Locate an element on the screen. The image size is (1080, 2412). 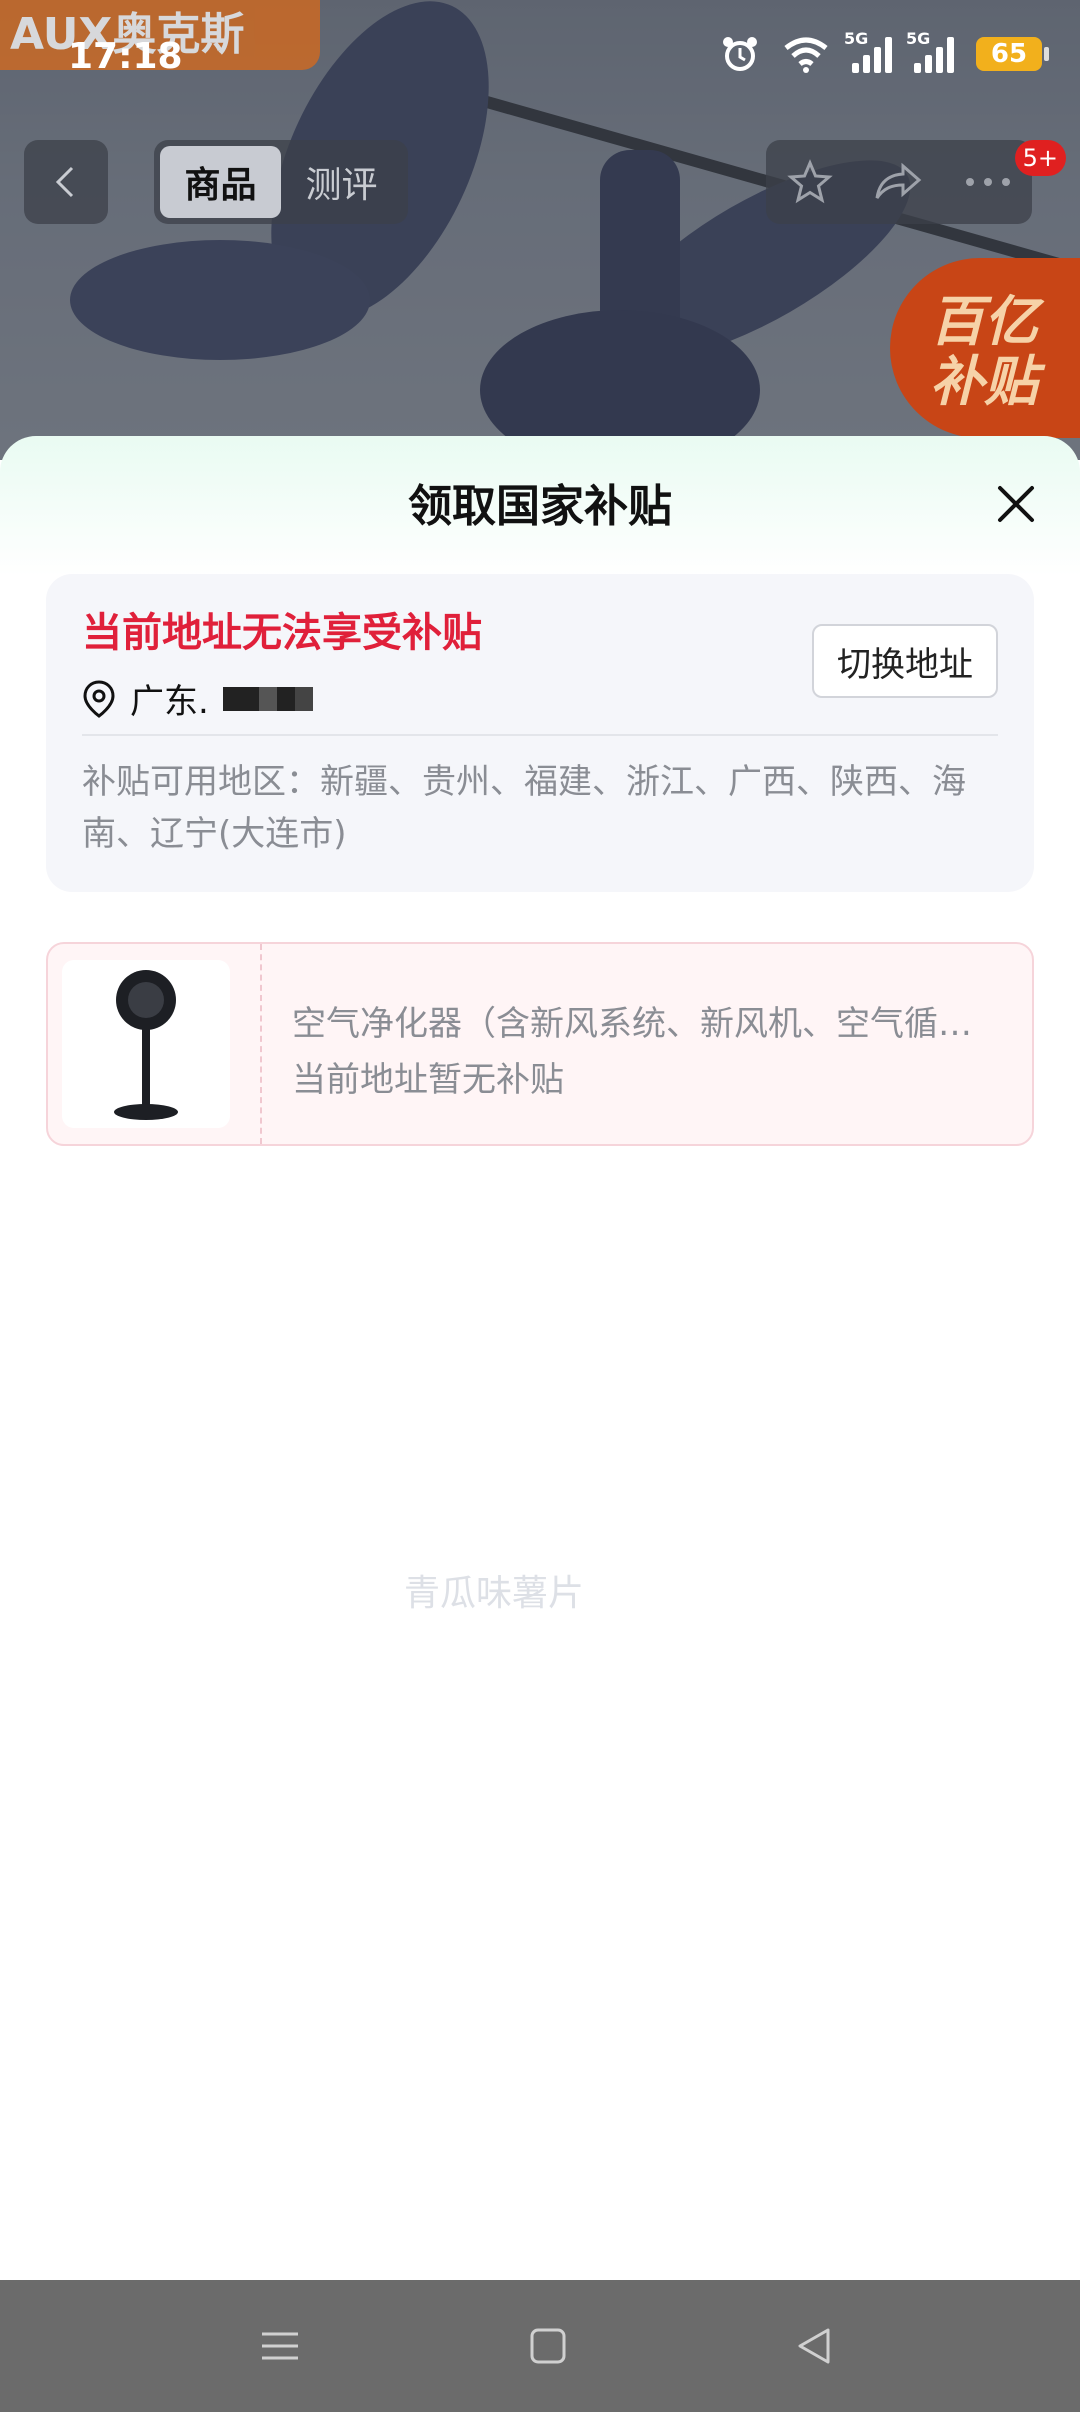
promo-line2: 补贴 is located at coordinates (984, 381).